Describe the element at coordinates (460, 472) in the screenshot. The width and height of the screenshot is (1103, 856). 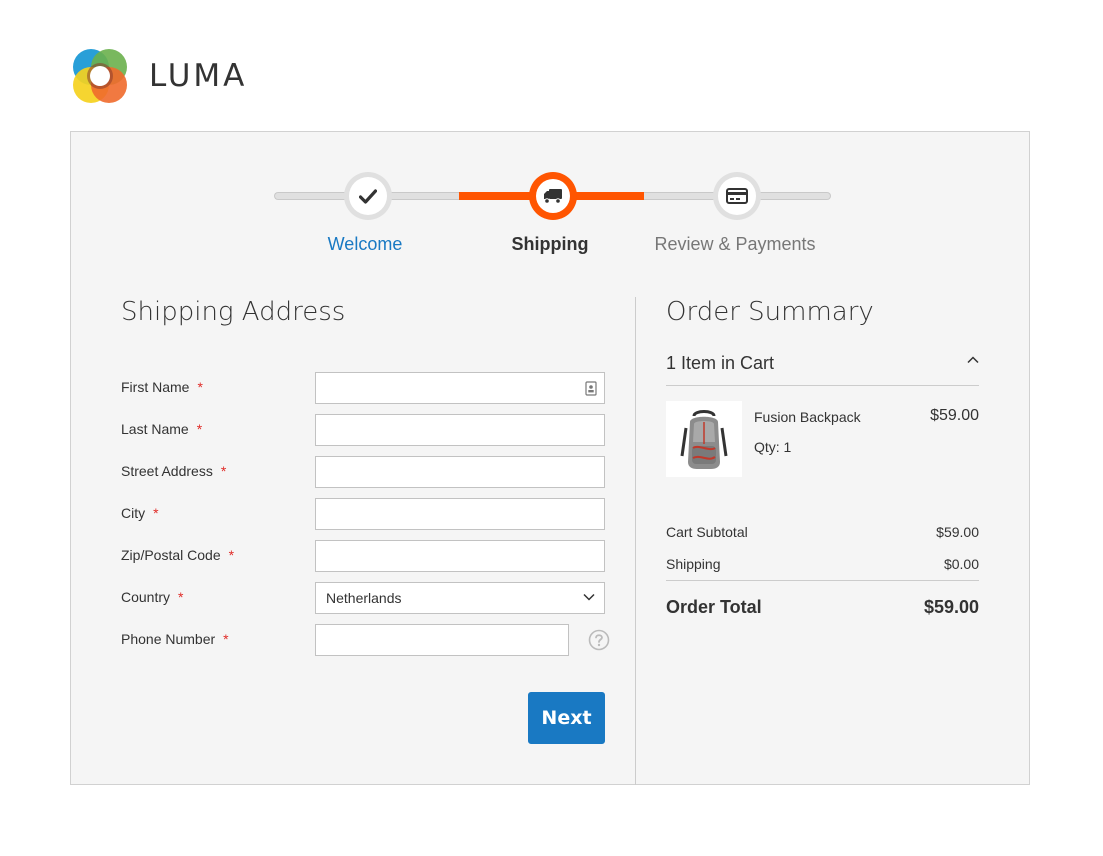
I see `street-address-input` at that location.